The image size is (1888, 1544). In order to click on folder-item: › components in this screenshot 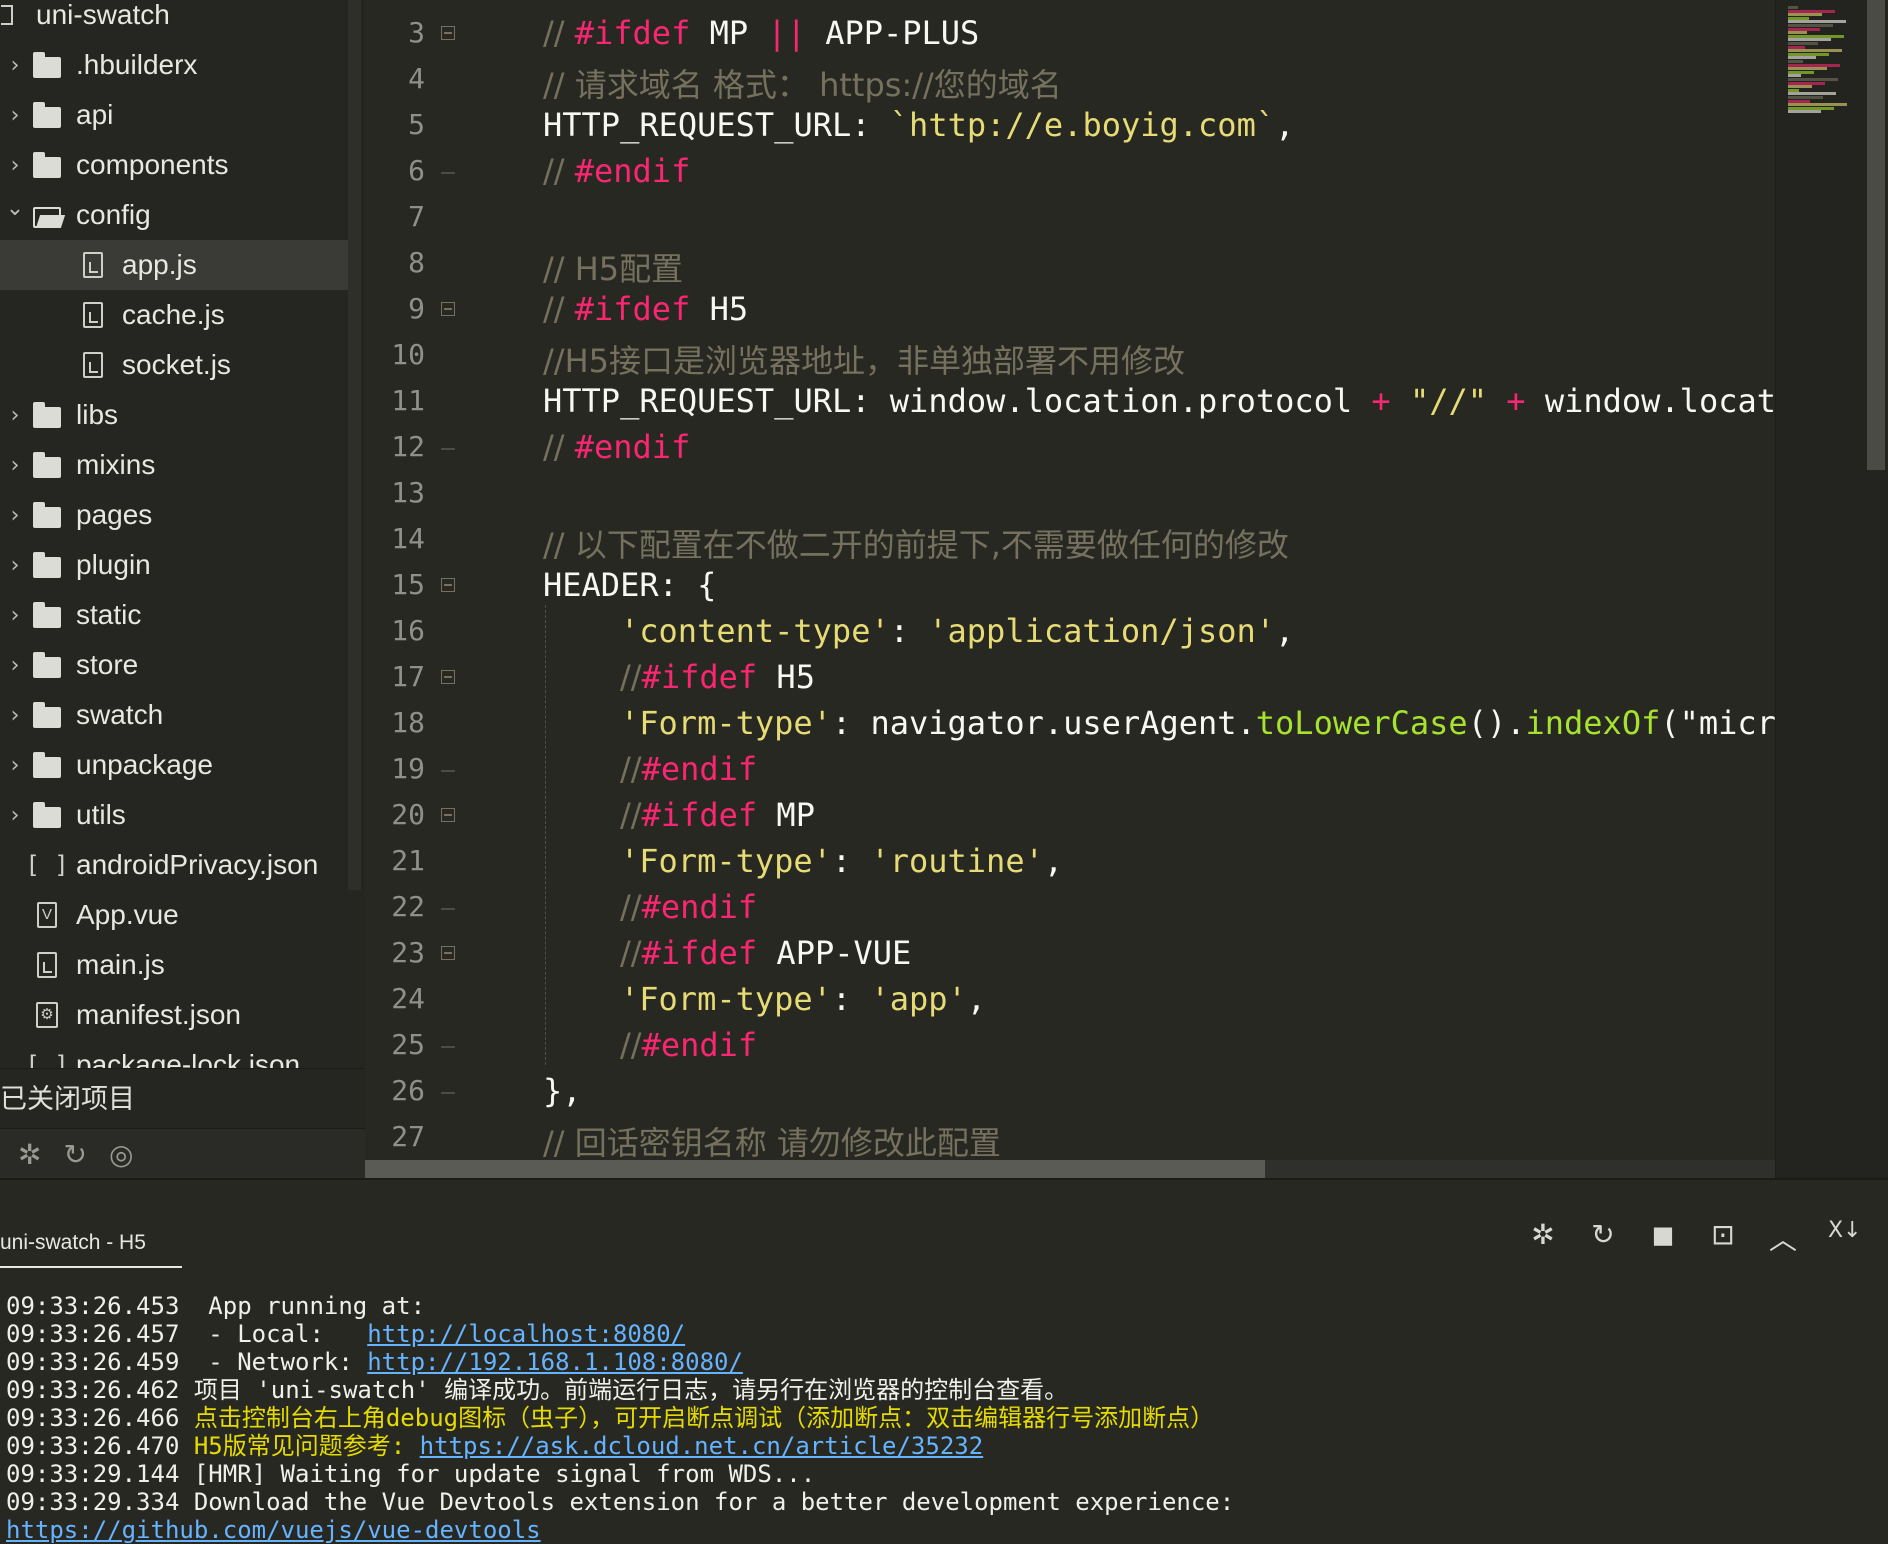, I will do `click(174, 165)`.